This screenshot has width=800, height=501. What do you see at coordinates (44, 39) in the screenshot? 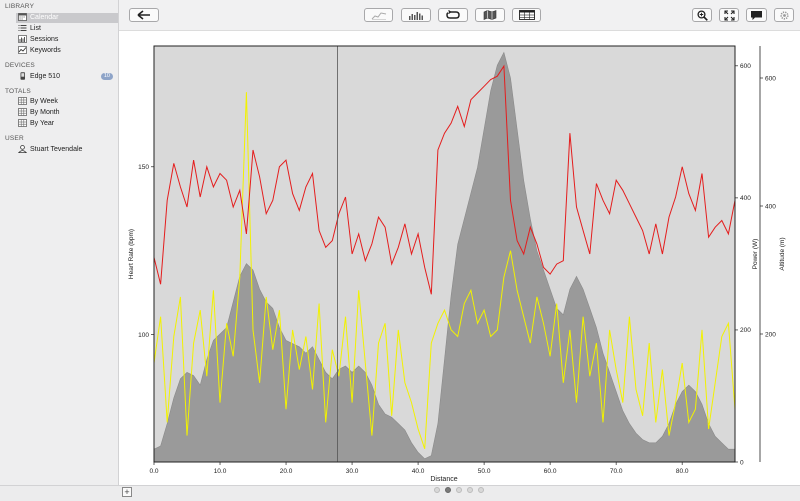
I see `sidebar-item-sessions-label: Sessions` at bounding box center [44, 39].